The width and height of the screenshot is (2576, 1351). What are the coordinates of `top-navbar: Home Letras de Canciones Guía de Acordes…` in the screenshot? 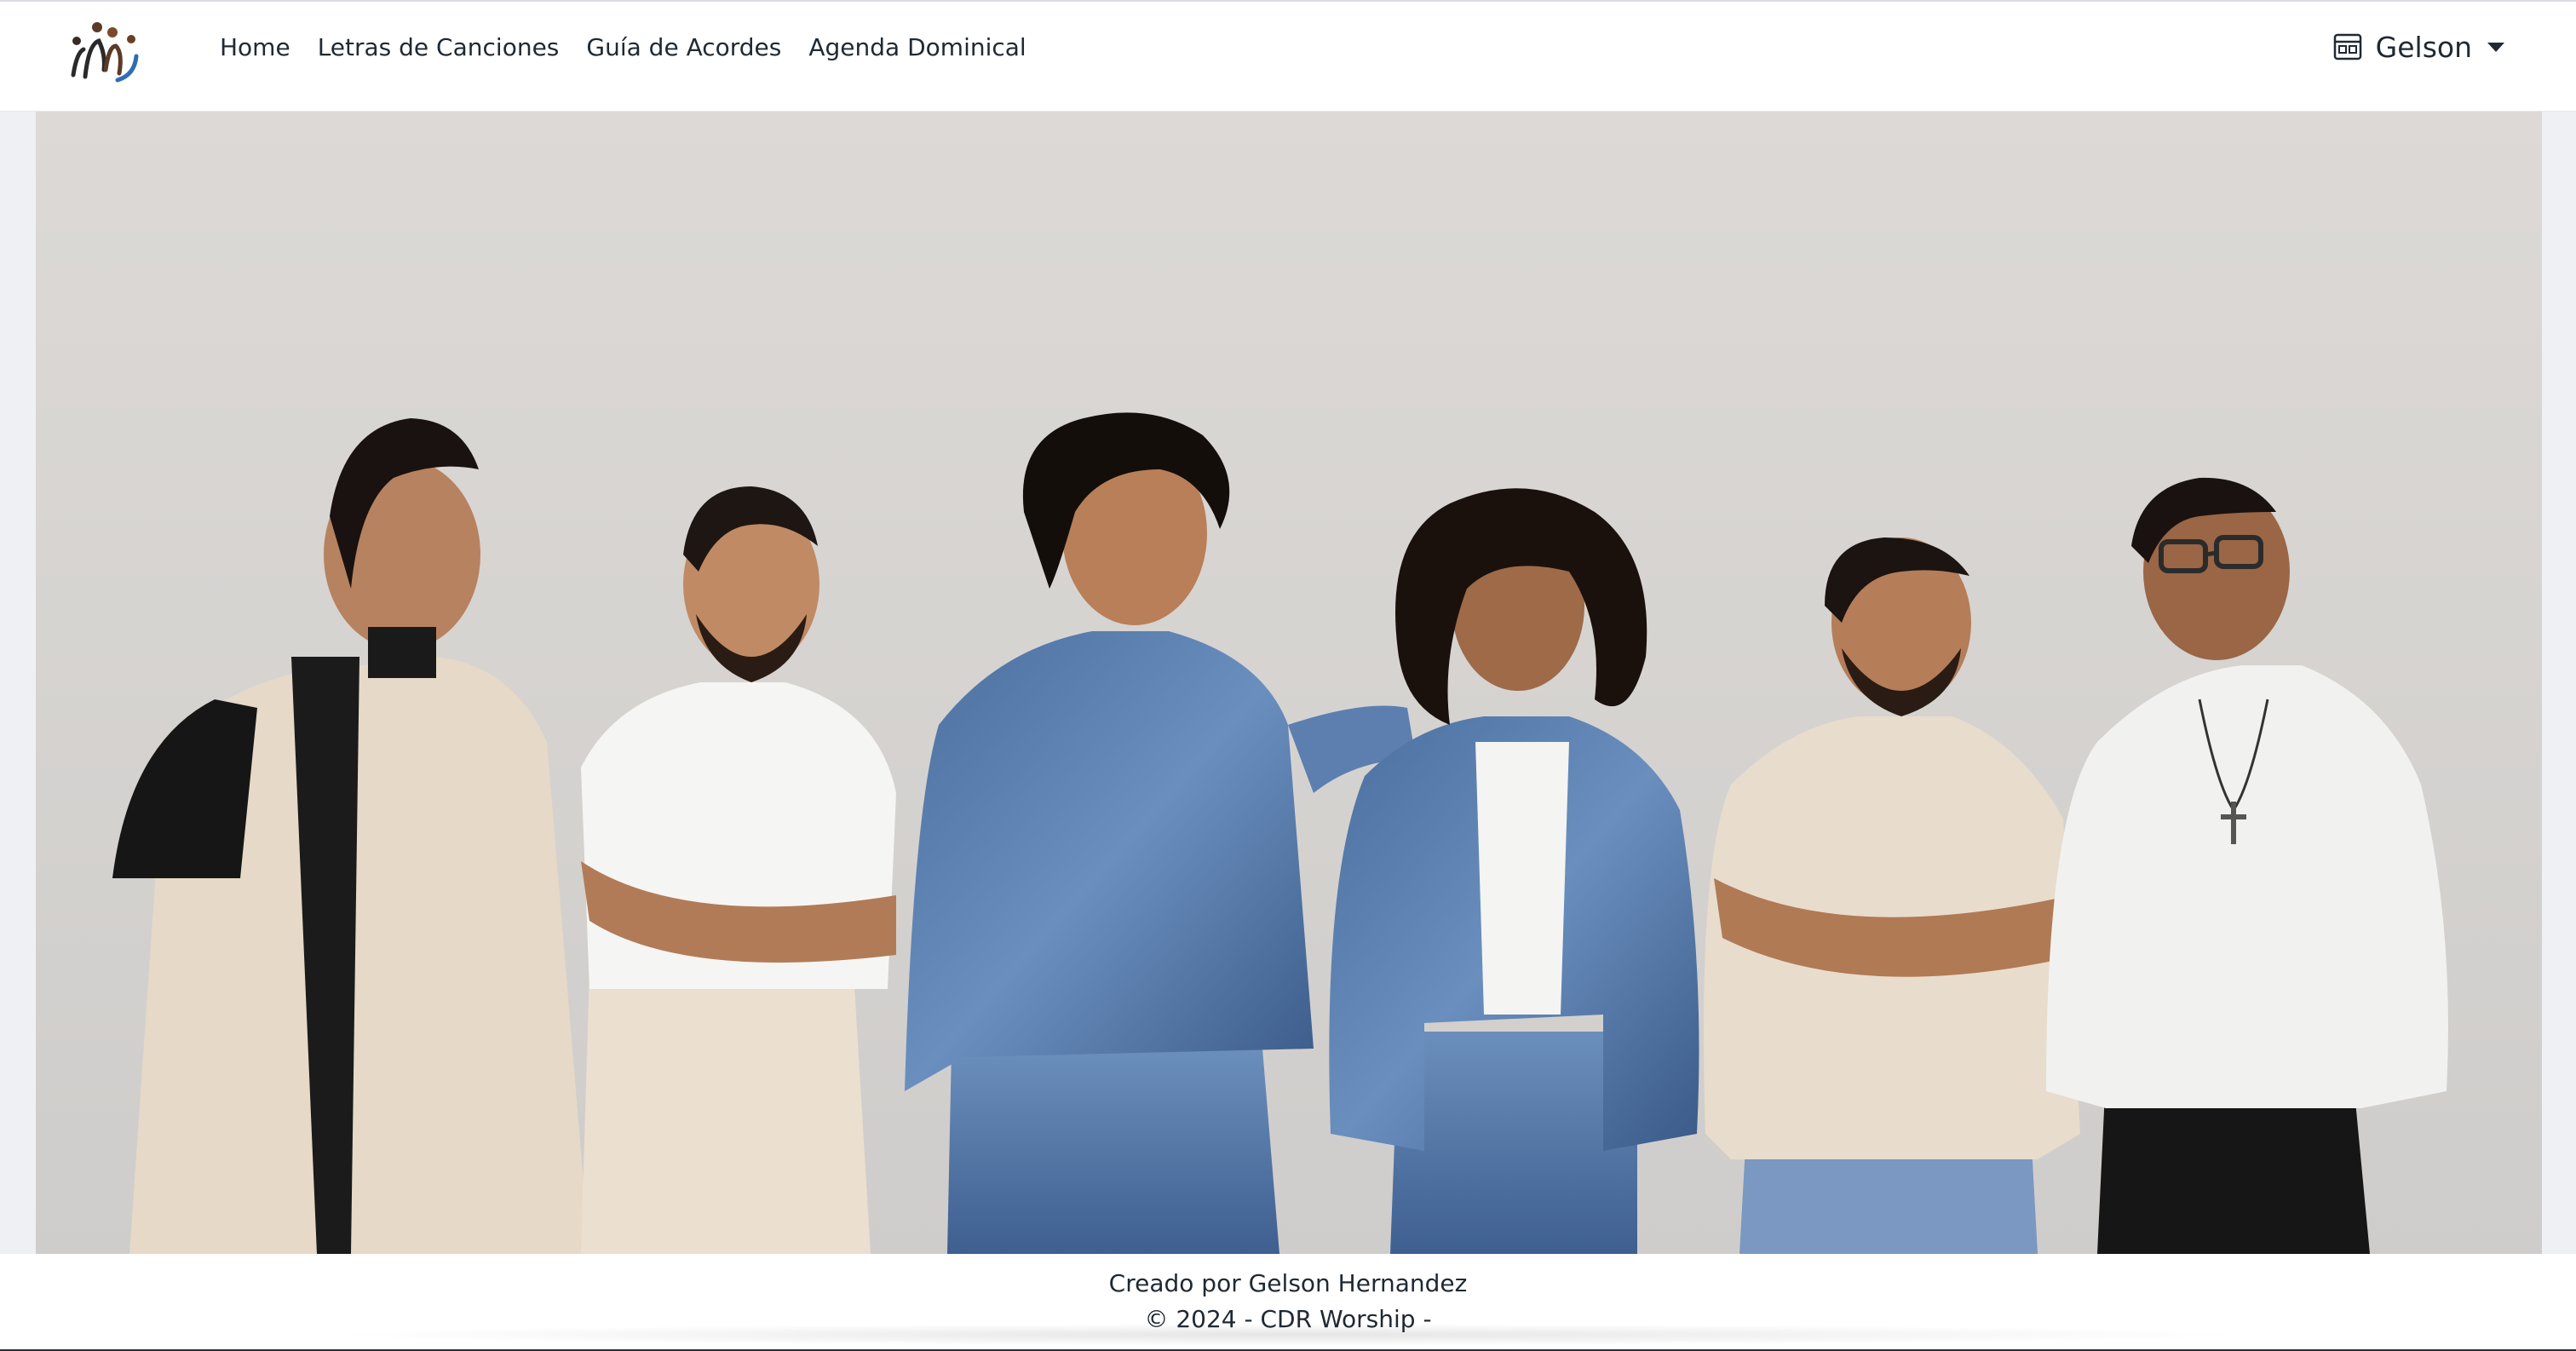 It's located at (1288, 56).